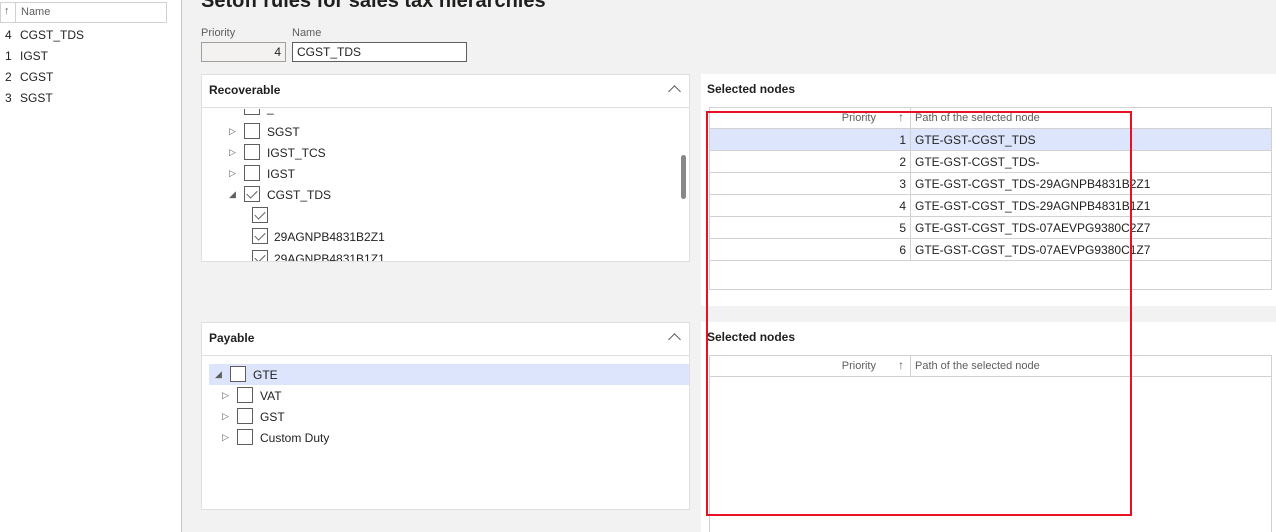 Image resolution: width=1276 pixels, height=532 pixels. Describe the element at coordinates (975, 140) in the screenshot. I see `row-path: GTE-GST-CGST_TDS` at that location.